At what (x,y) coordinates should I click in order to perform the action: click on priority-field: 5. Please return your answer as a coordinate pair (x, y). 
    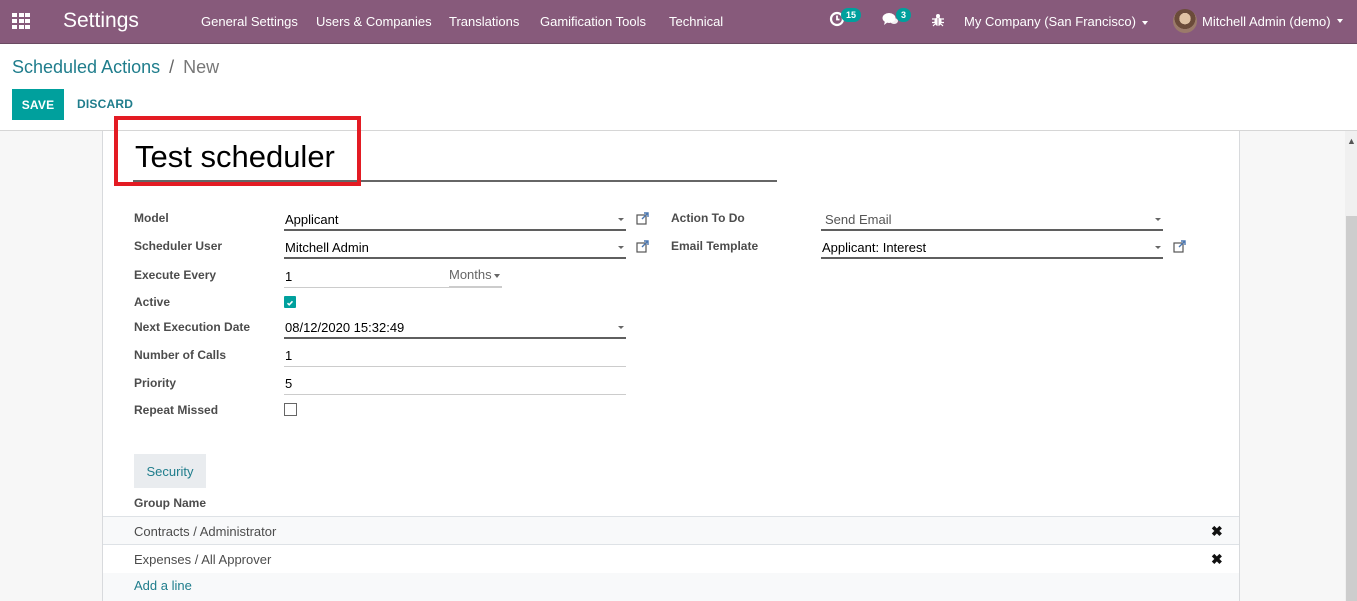
    Looking at the image, I should click on (455, 384).